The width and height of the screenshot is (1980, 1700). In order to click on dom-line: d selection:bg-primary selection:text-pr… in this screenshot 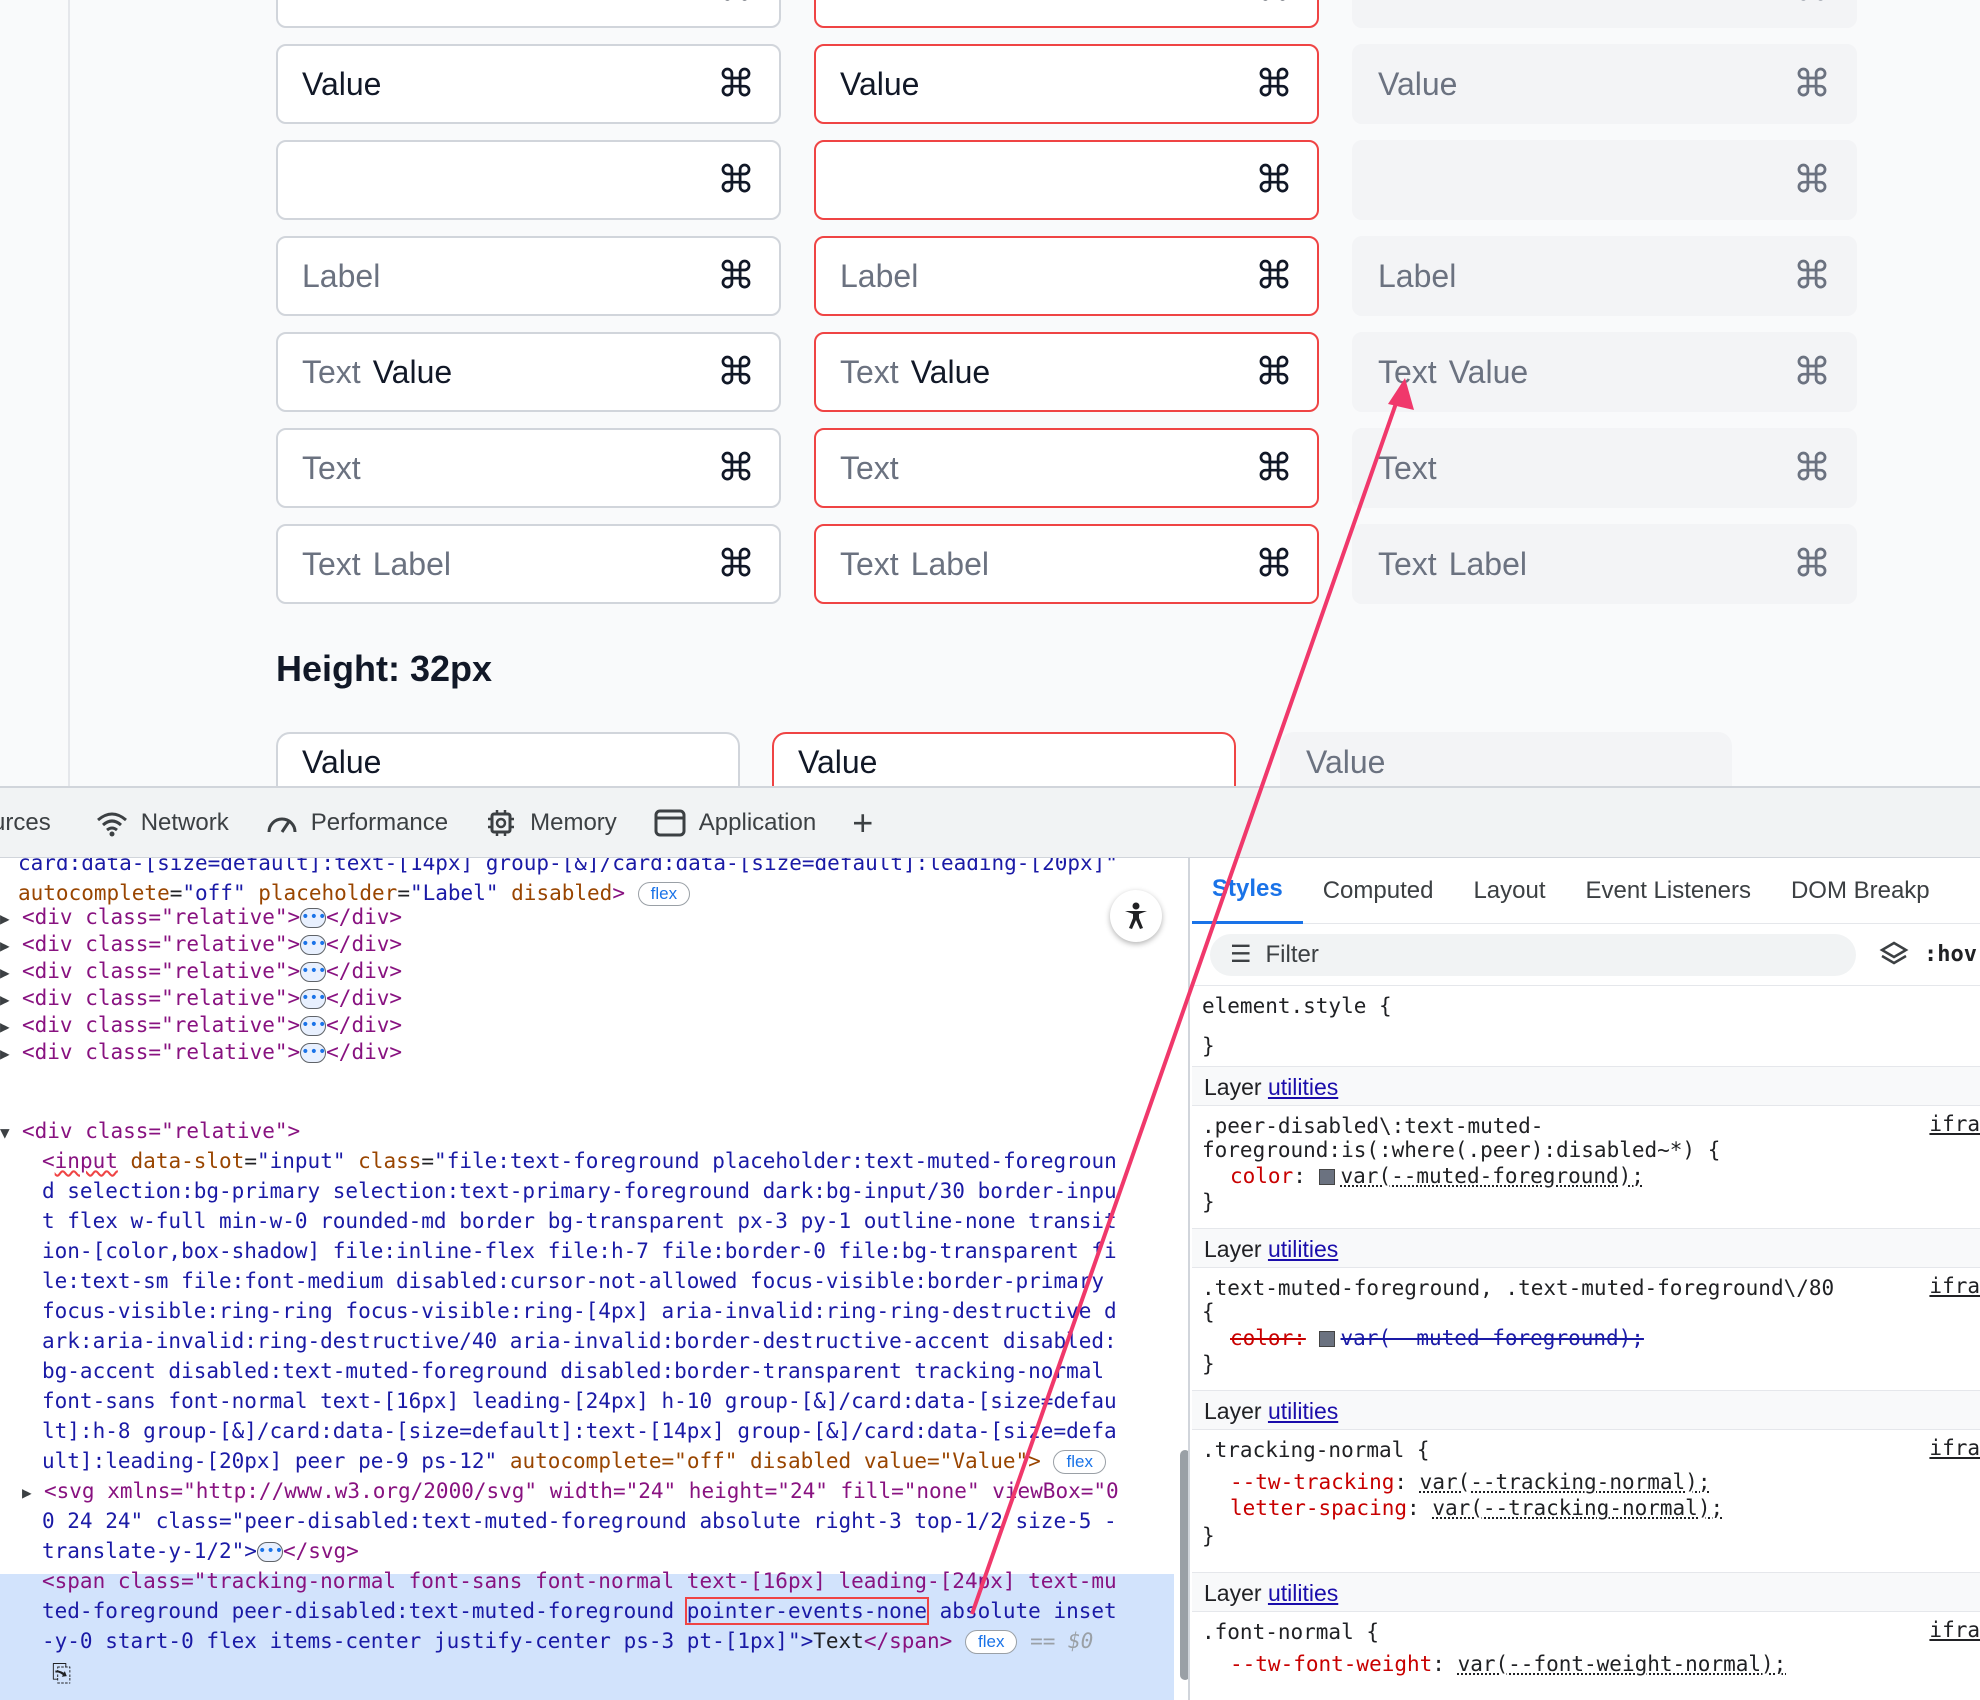, I will do `click(579, 1191)`.